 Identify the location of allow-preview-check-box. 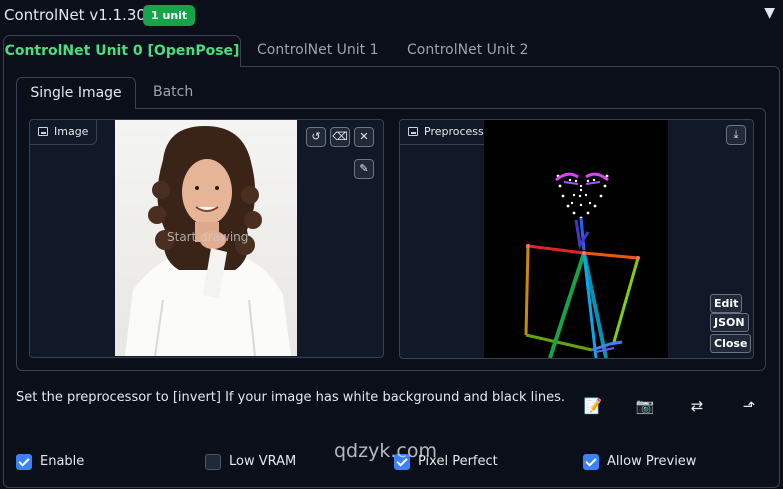
(591, 462).